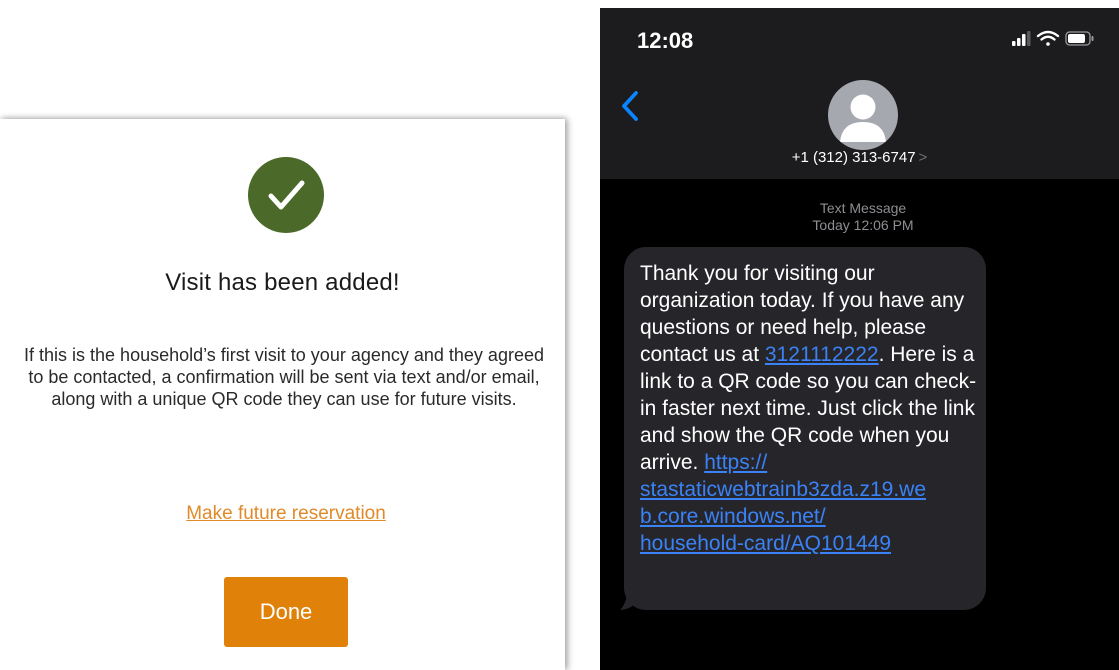  I want to click on contact-chevron-icon: >, so click(923, 157).